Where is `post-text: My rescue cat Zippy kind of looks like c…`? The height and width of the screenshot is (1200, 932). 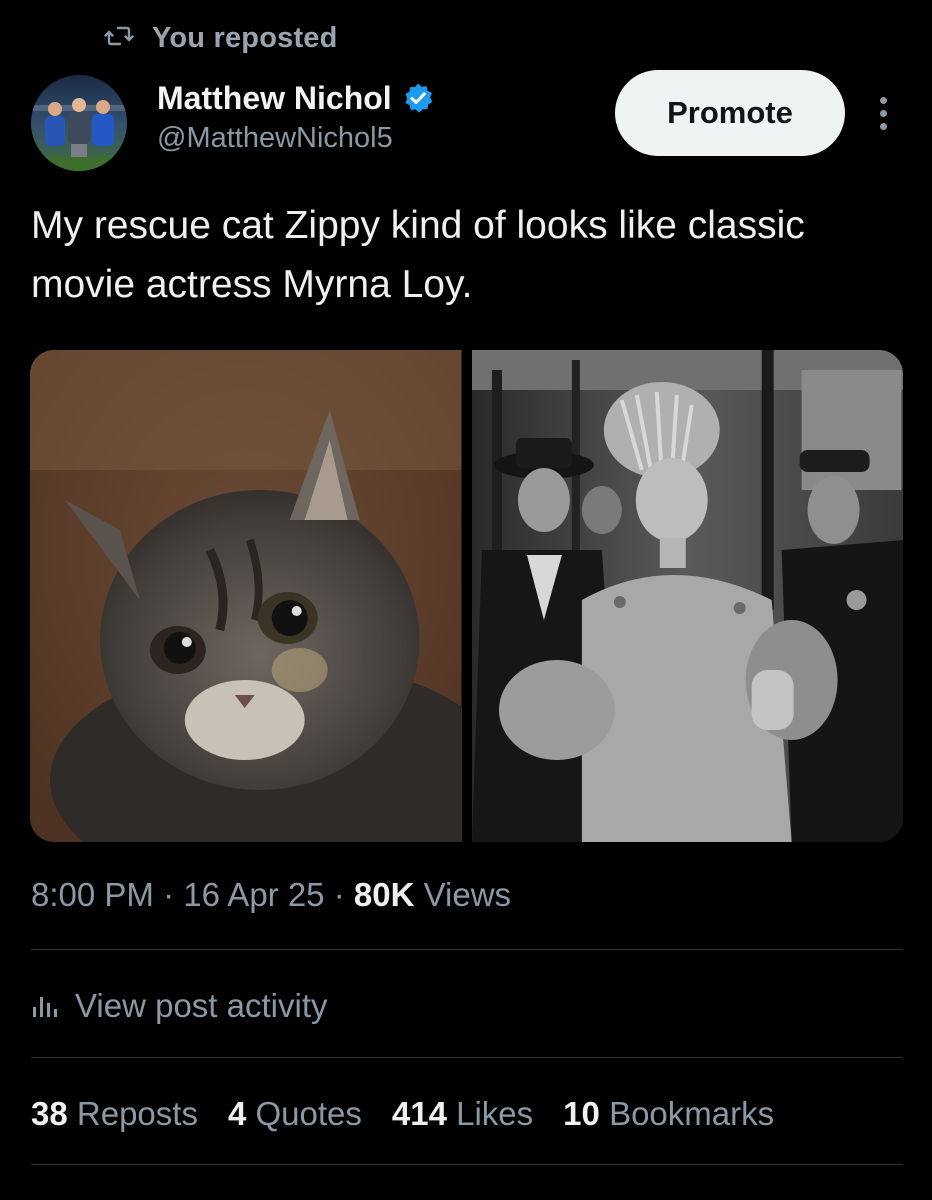
post-text: My rescue cat Zippy kind of looks like c… is located at coordinates (418, 255).